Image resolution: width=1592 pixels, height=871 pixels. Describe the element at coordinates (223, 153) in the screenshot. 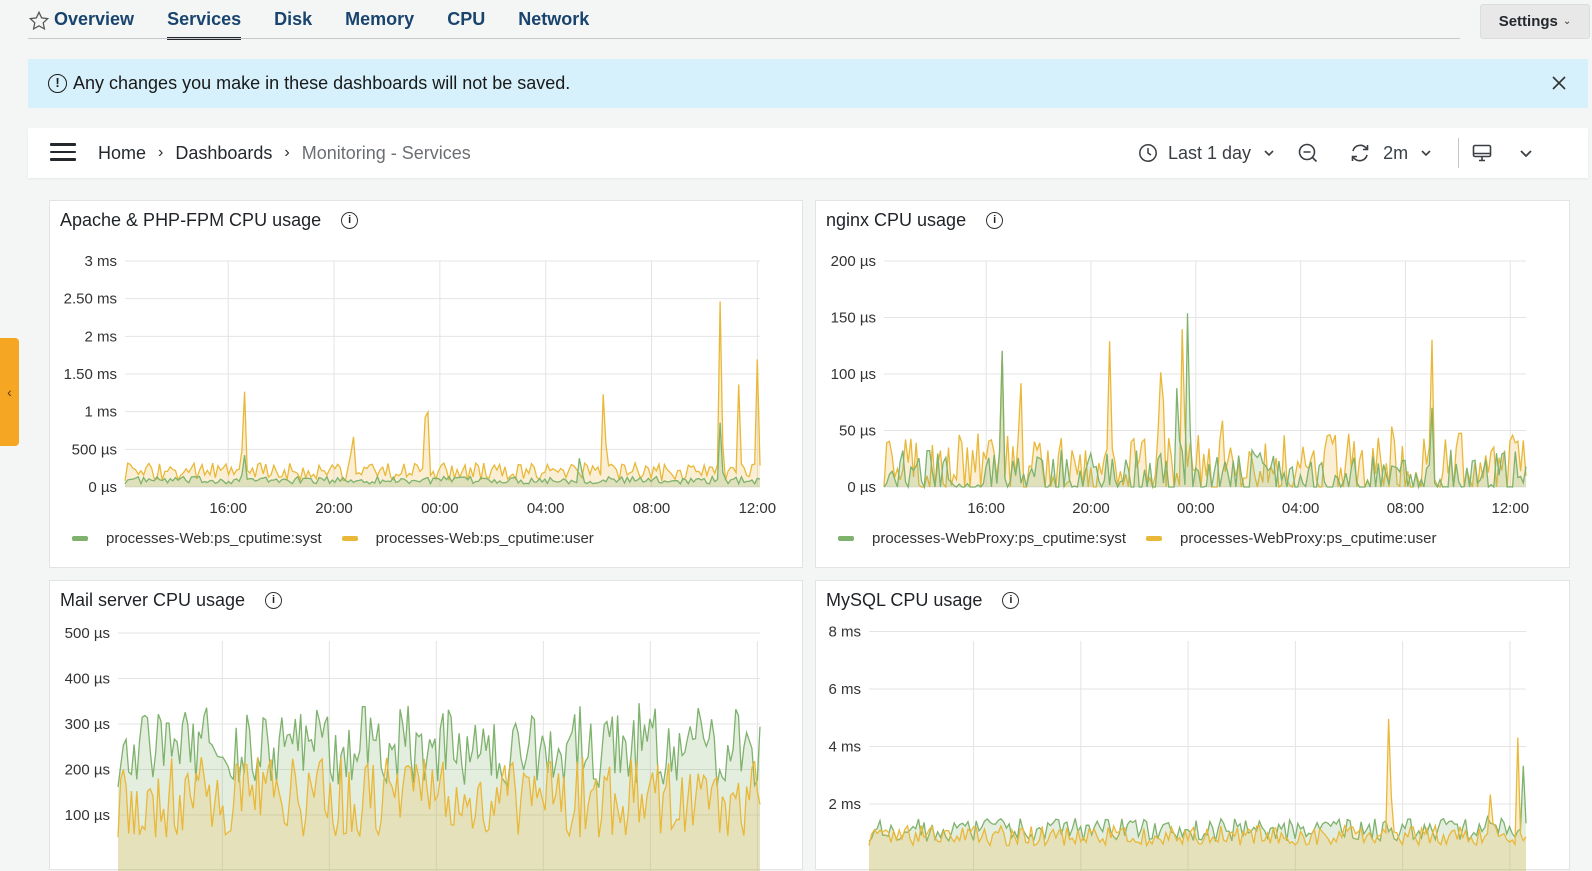

I see `breadcrumb-dashboards: Dashboards` at that location.